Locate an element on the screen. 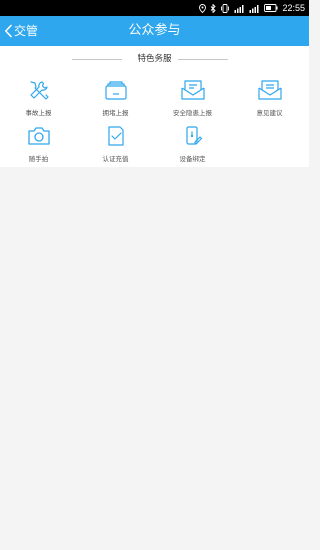  battery-icon is located at coordinates (271, 8).